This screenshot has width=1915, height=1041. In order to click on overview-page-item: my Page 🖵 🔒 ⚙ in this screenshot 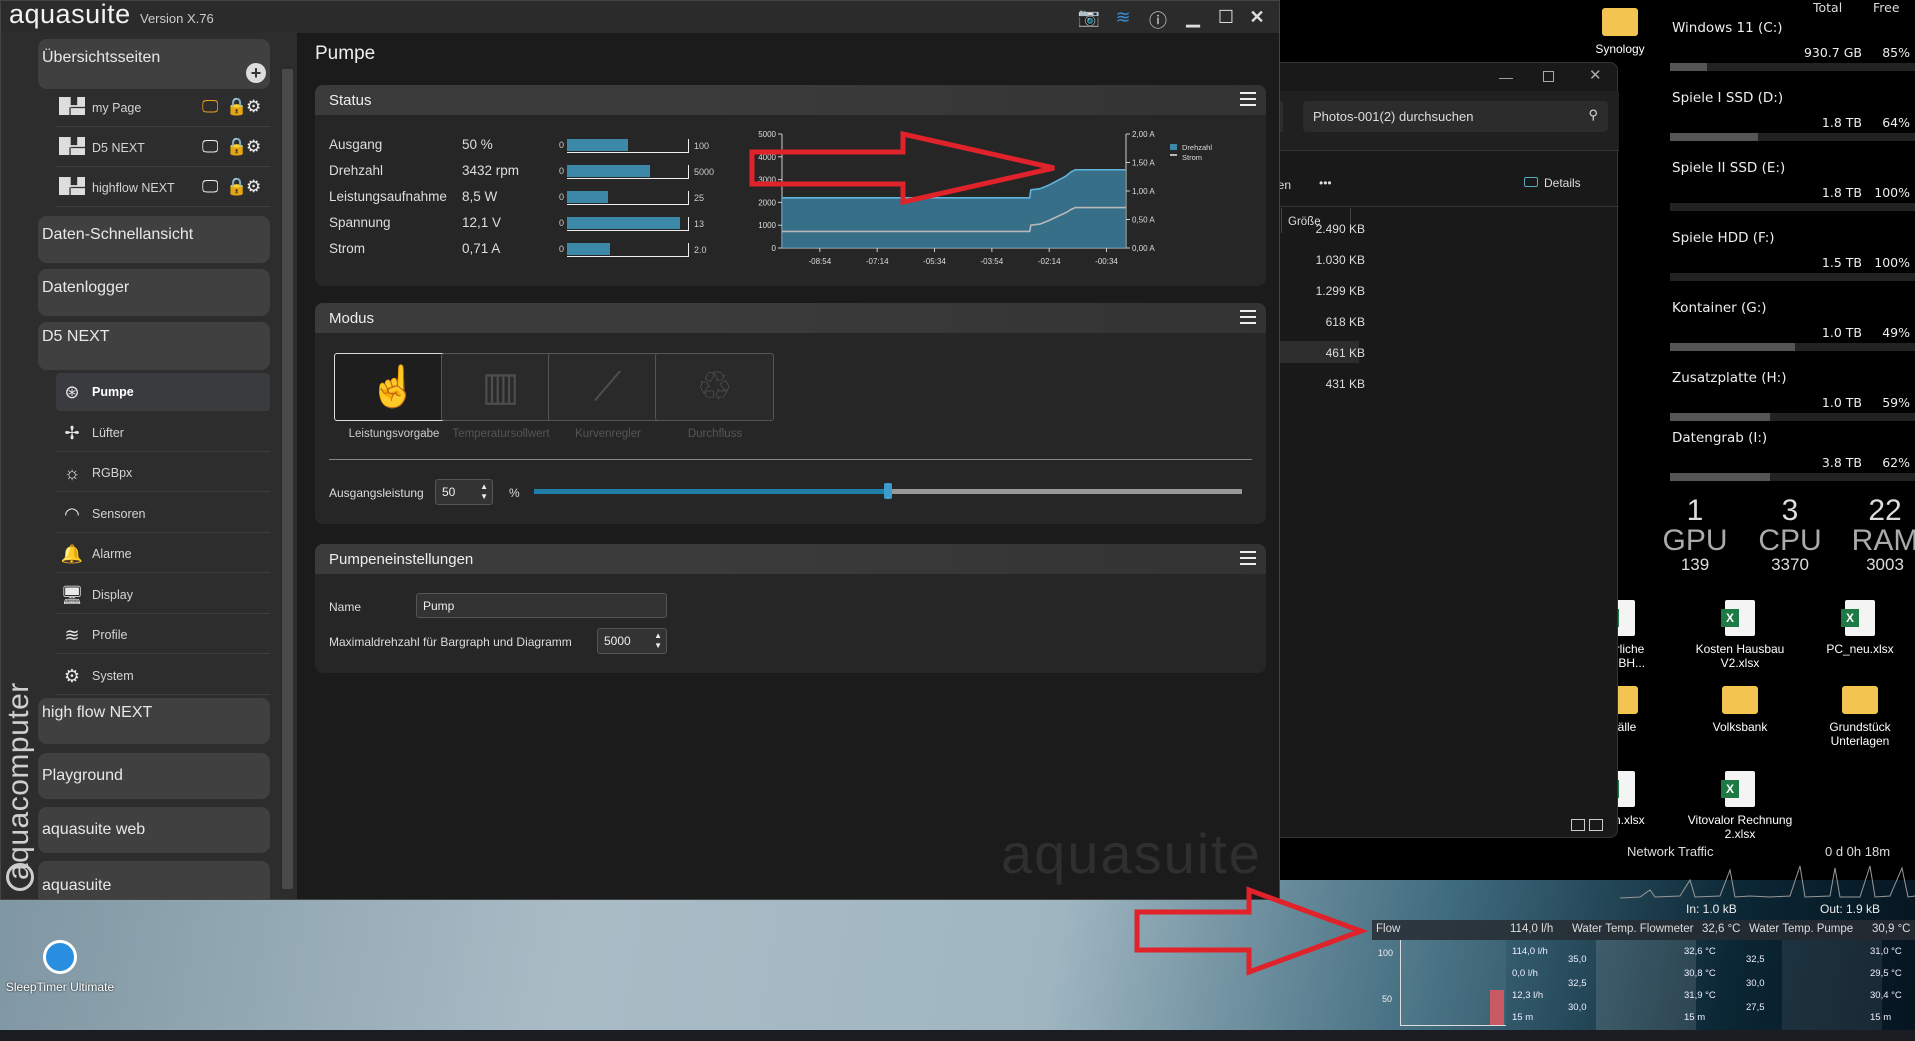, I will do `click(163, 108)`.